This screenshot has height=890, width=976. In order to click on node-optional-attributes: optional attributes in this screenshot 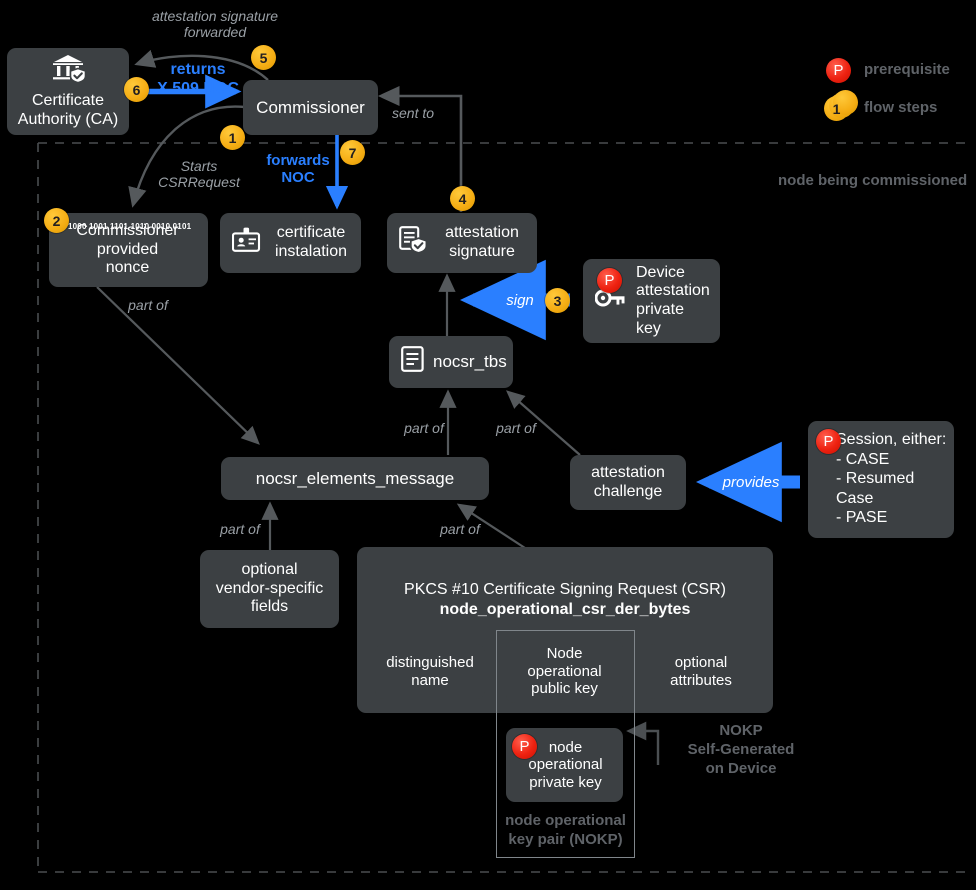, I will do `click(701, 671)`.